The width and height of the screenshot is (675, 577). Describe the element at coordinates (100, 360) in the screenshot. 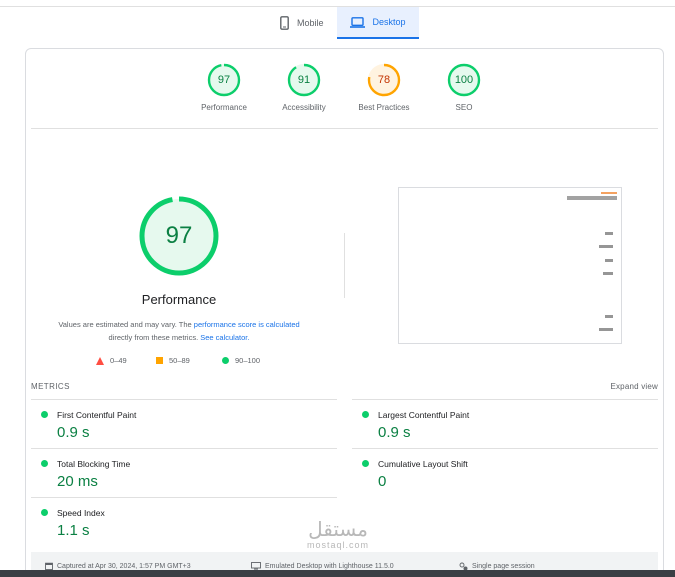

I see `triangle-icon` at that location.